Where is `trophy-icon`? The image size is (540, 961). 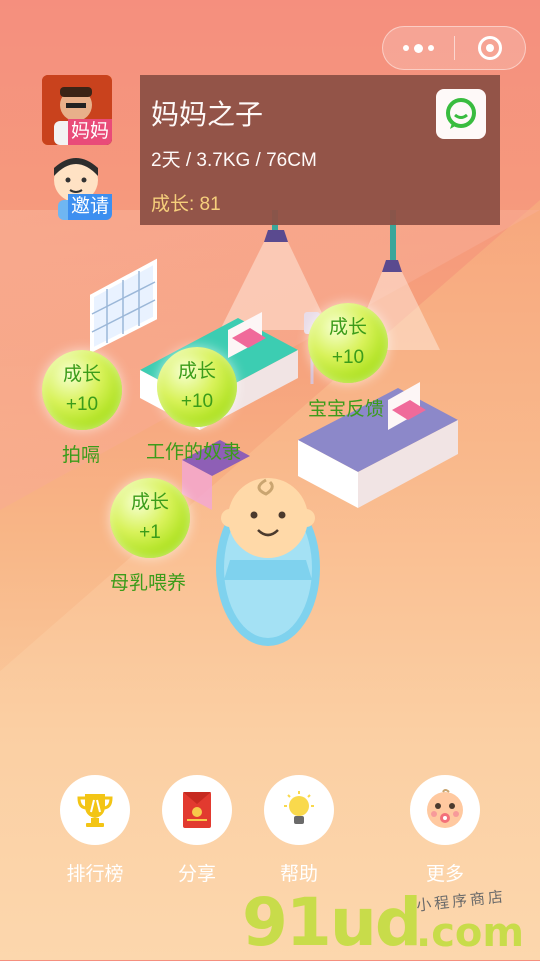
trophy-icon is located at coordinates (95, 810).